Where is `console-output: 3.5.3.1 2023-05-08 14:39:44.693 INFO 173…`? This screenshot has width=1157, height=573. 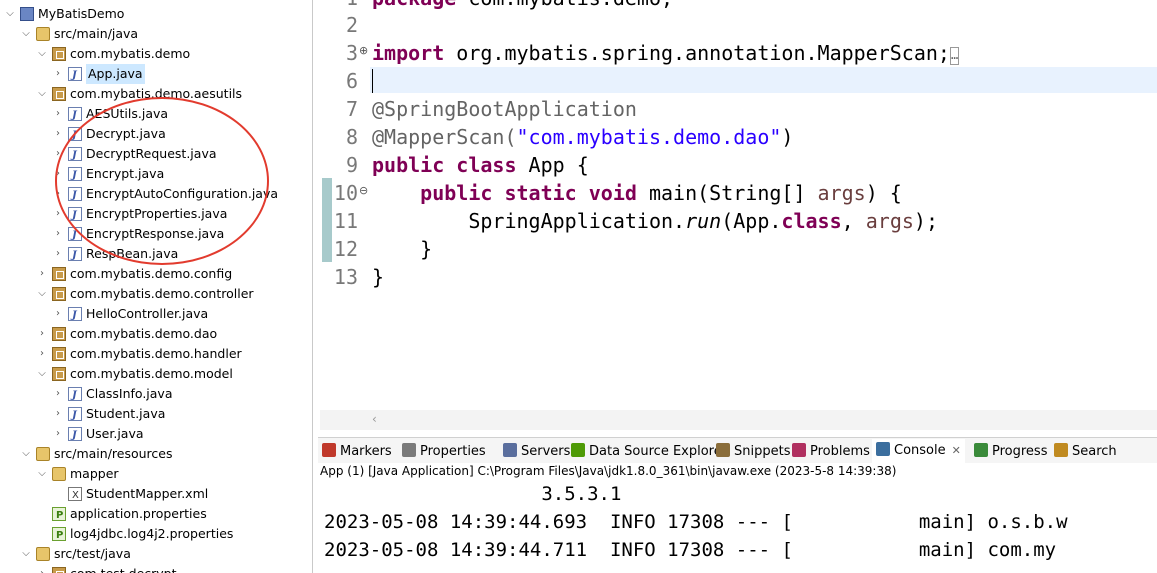 console-output: 3.5.3.1 2023-05-08 14:39:44.693 INFO 173… is located at coordinates (737, 526).